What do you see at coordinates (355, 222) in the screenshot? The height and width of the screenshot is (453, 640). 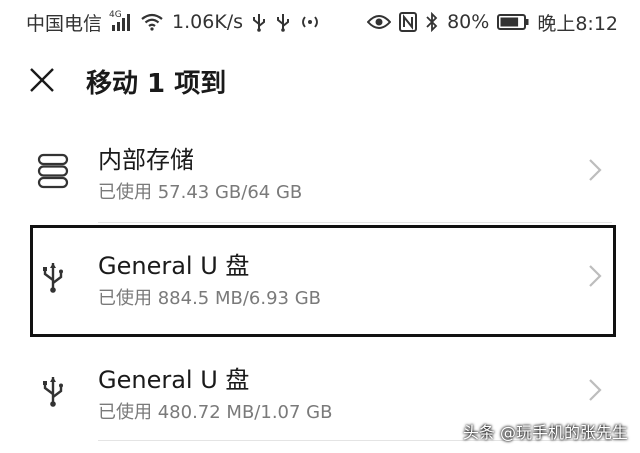 I see `divider` at bounding box center [355, 222].